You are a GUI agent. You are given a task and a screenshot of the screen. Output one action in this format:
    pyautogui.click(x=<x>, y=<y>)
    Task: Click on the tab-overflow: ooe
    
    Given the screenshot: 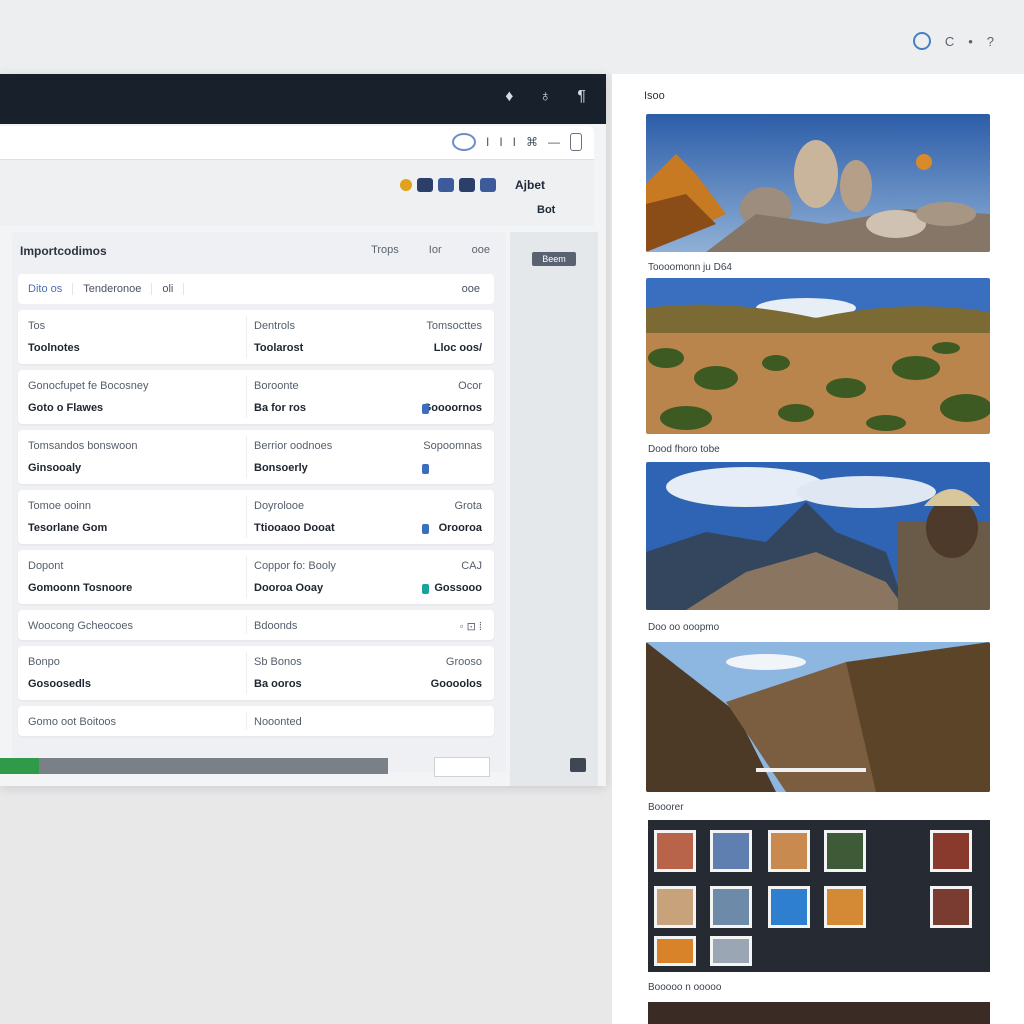 What is the action you would take?
    pyautogui.click(x=478, y=289)
    